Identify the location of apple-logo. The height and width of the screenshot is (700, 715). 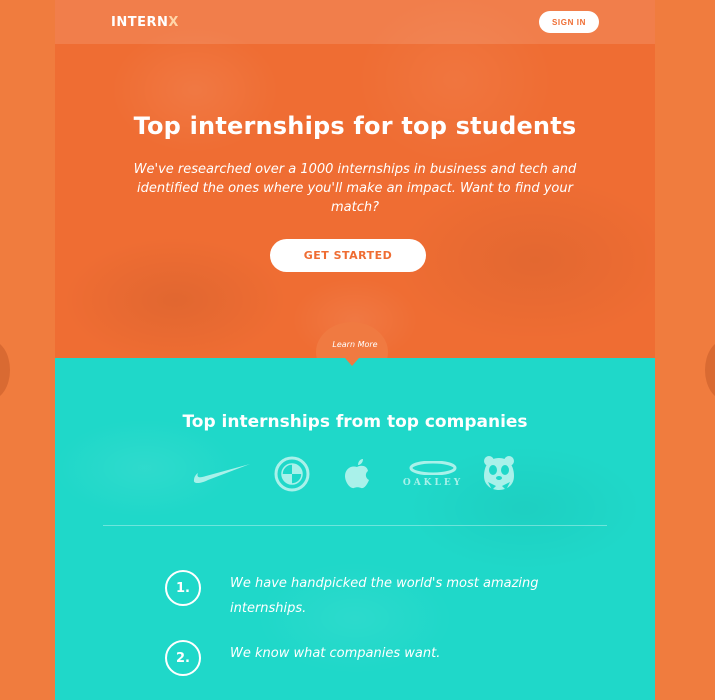
(357, 474).